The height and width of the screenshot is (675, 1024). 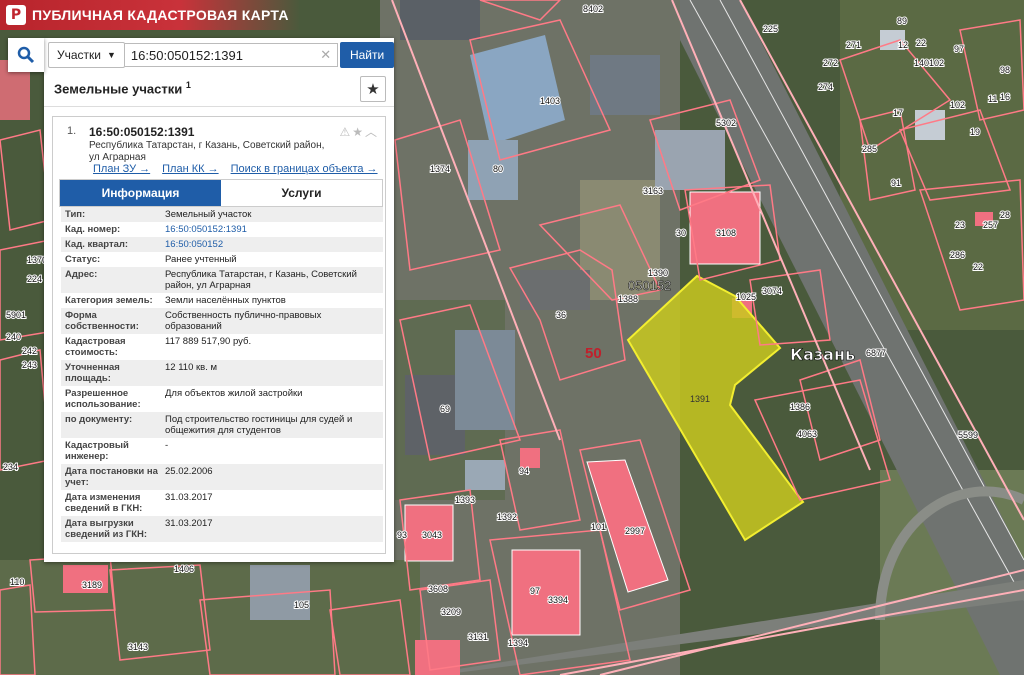 What do you see at coordinates (274, 244) in the screenshot?
I see `attribute-value: 16:50:050152` at bounding box center [274, 244].